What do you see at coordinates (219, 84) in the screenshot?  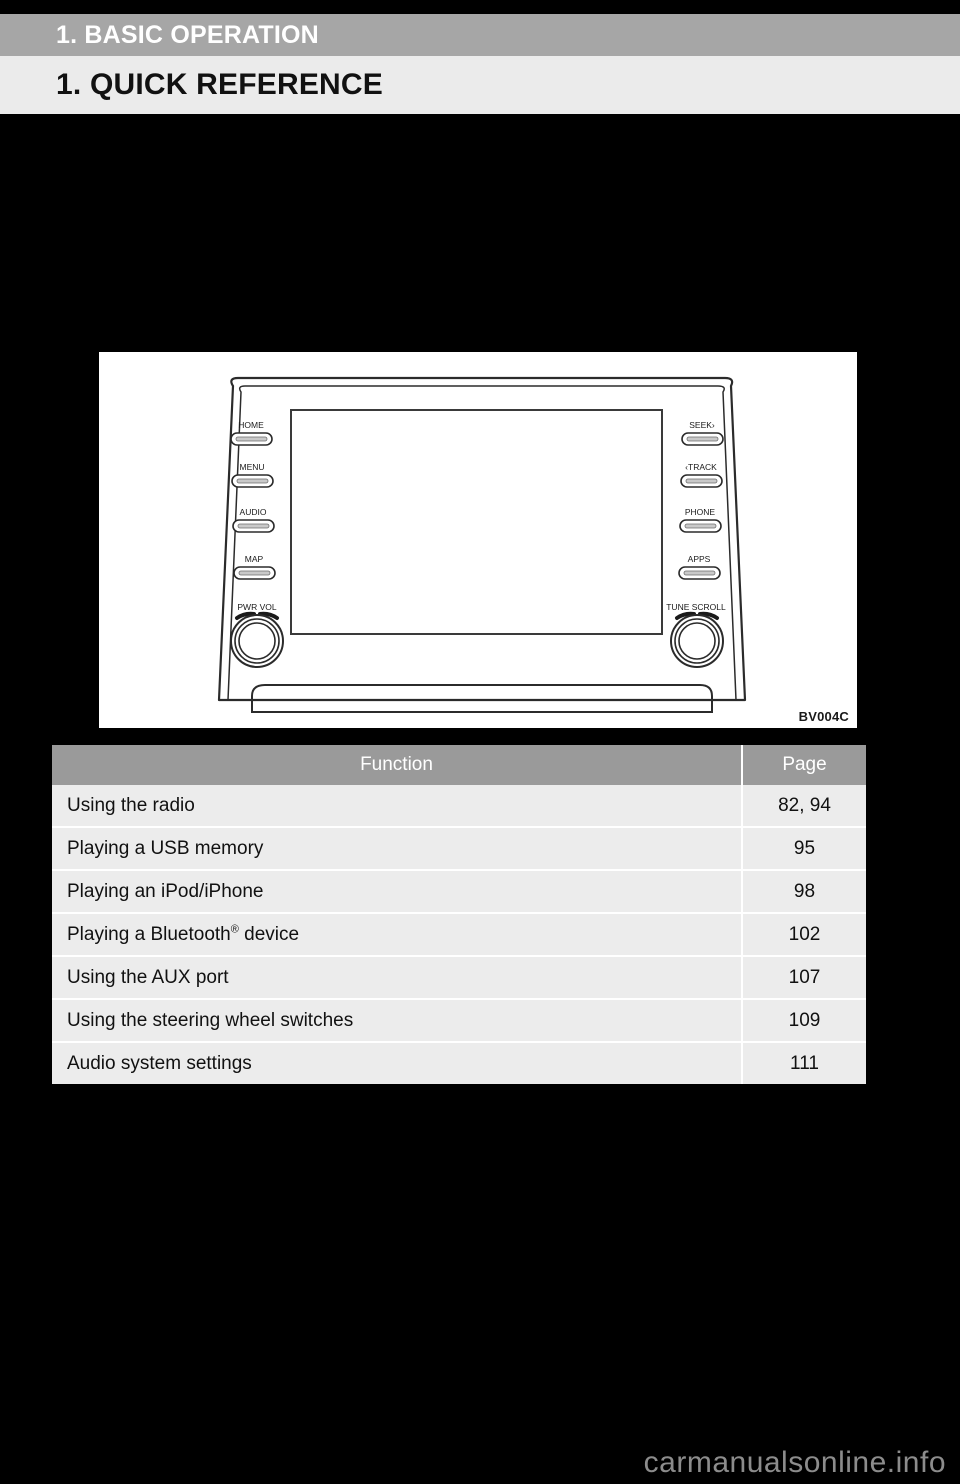 I see `page-title: 1. QUICK REFERENCE` at bounding box center [219, 84].